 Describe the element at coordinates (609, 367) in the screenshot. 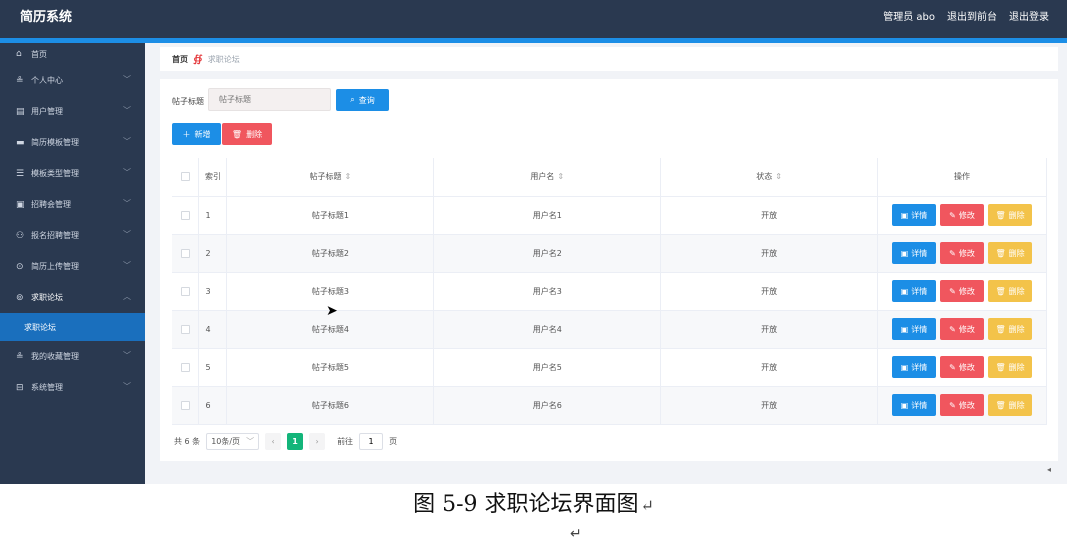

I see `table-row: 5 帖子标题5 用户名5 开放 ▣ 详情 ✎ 修改 🗑 删除` at that location.